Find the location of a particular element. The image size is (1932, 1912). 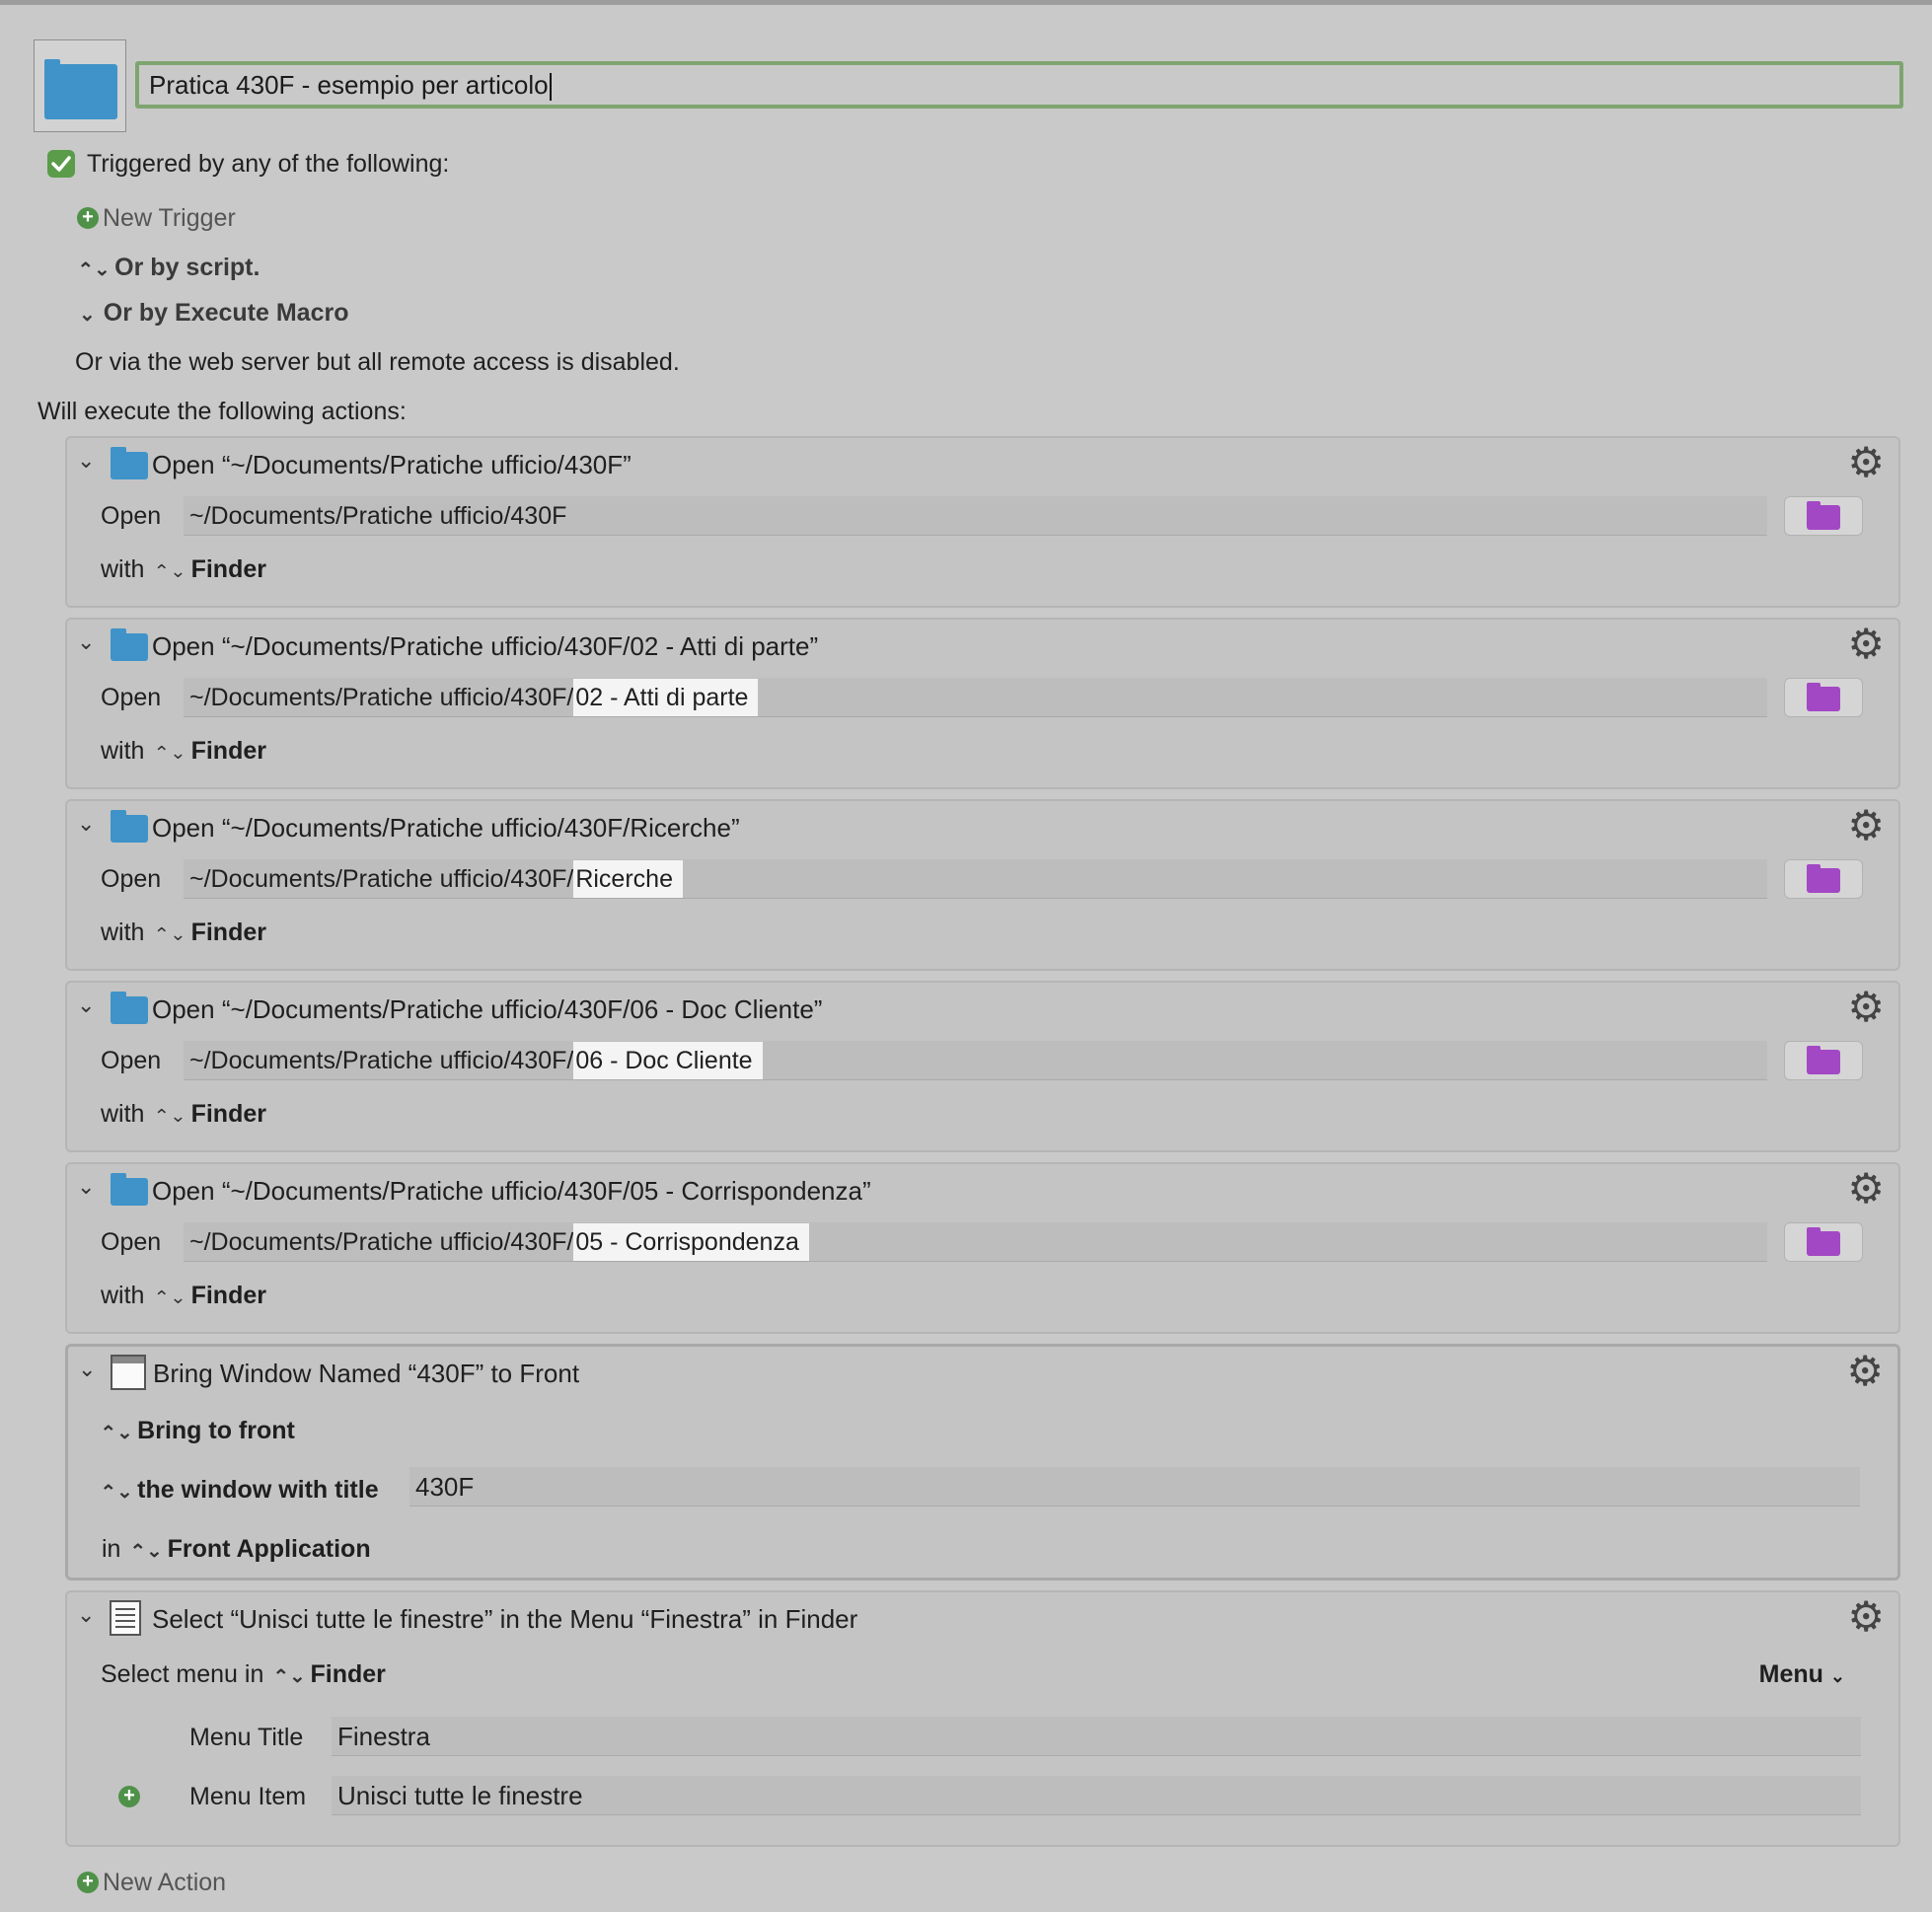

menu-type-popup: Menu ⌄ is located at coordinates (1802, 1675).